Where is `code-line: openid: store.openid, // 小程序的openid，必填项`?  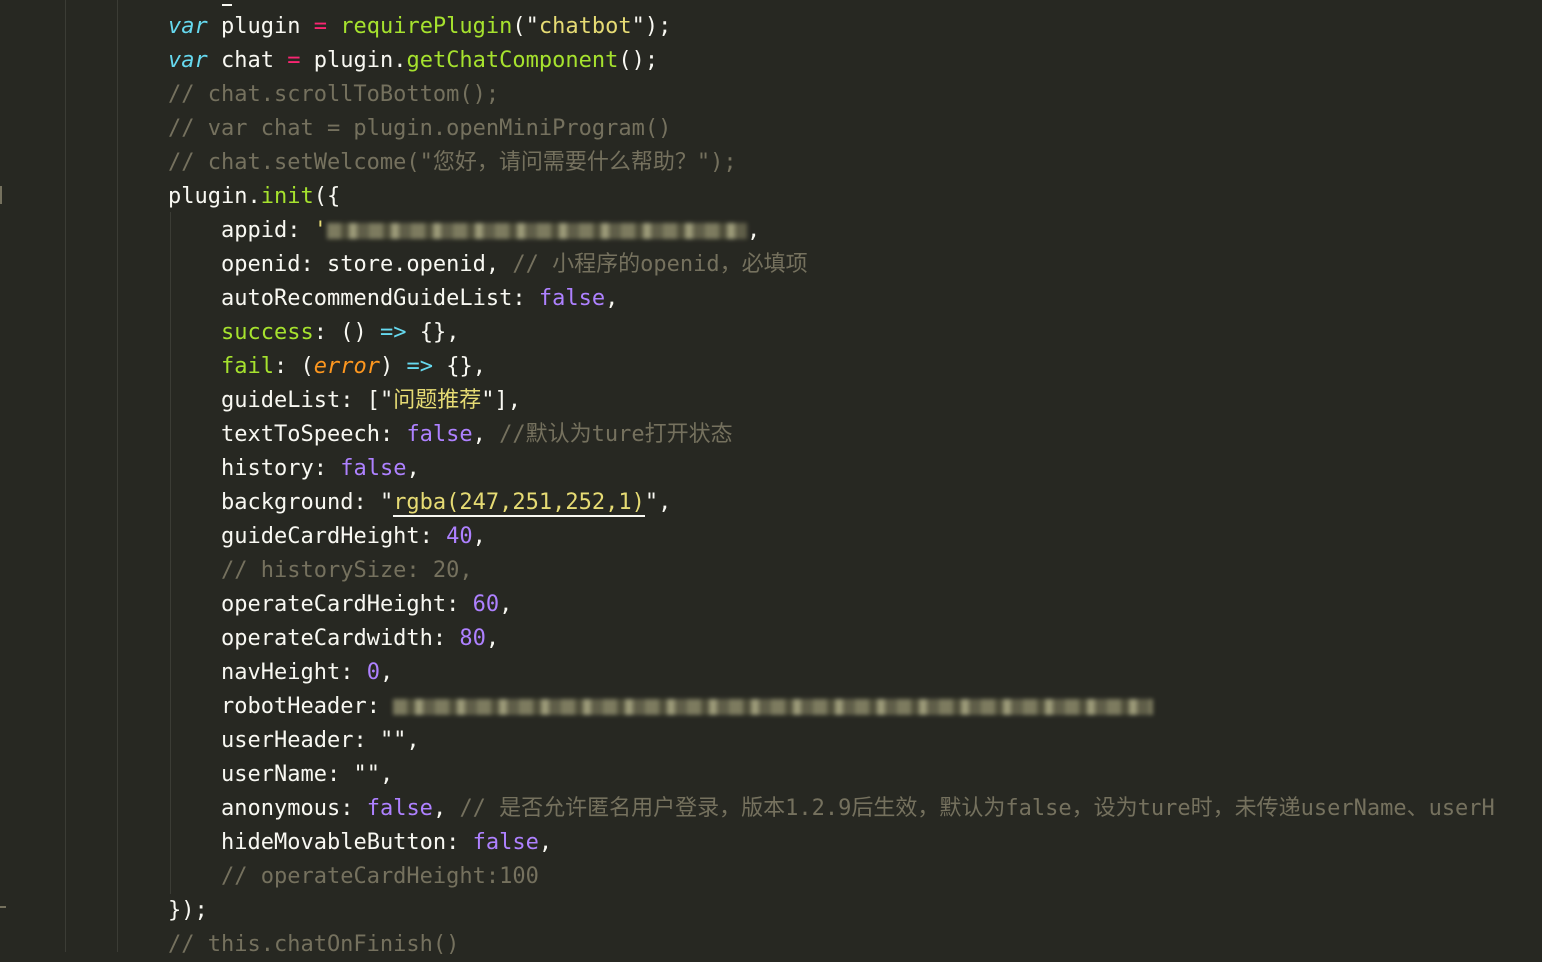 code-line: openid: store.openid, // 小程序的openid，必填项 is located at coordinates (514, 265).